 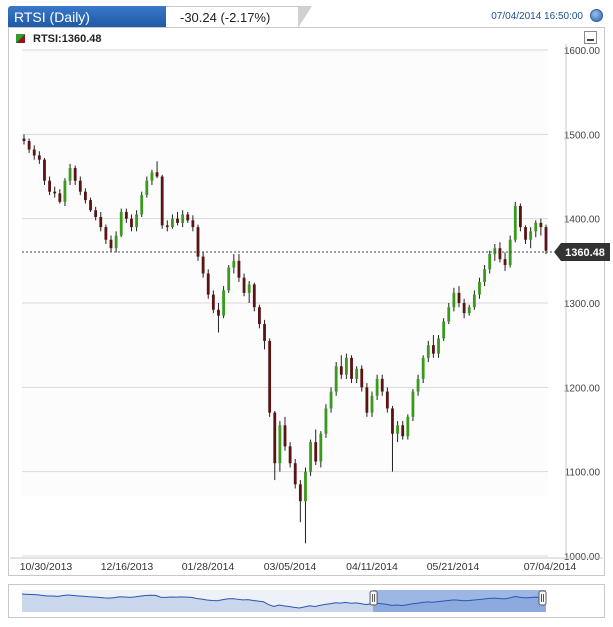 What do you see at coordinates (550, 567) in the screenshot?
I see `x-tick-label: 07/04/2014` at bounding box center [550, 567].